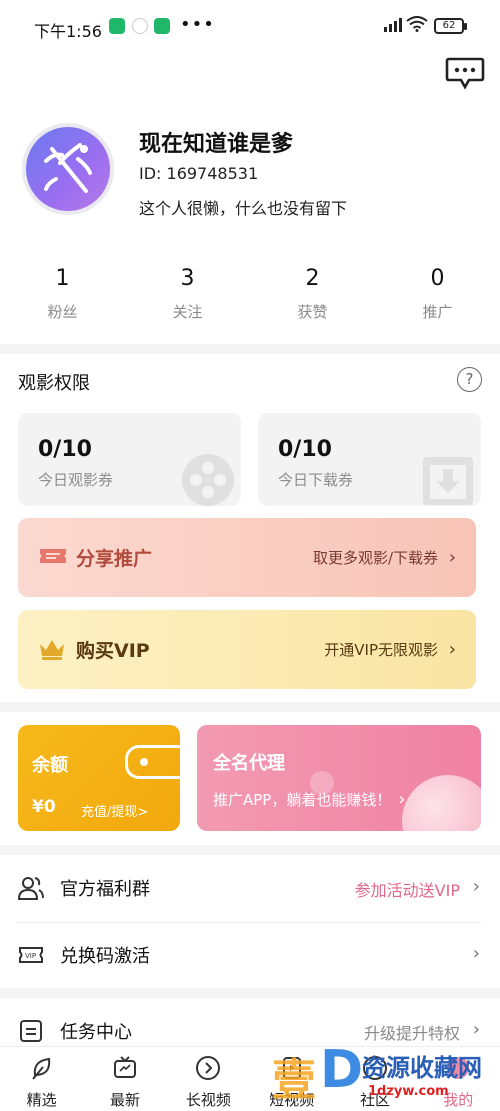 The width and height of the screenshot is (500, 1111). I want to click on more-notifications-icon: •••, so click(197, 24).